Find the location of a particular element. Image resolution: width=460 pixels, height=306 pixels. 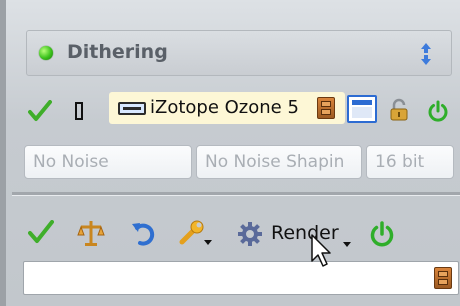

plugin-row: iZotope Ozone 5 is located at coordinates (233, 112).